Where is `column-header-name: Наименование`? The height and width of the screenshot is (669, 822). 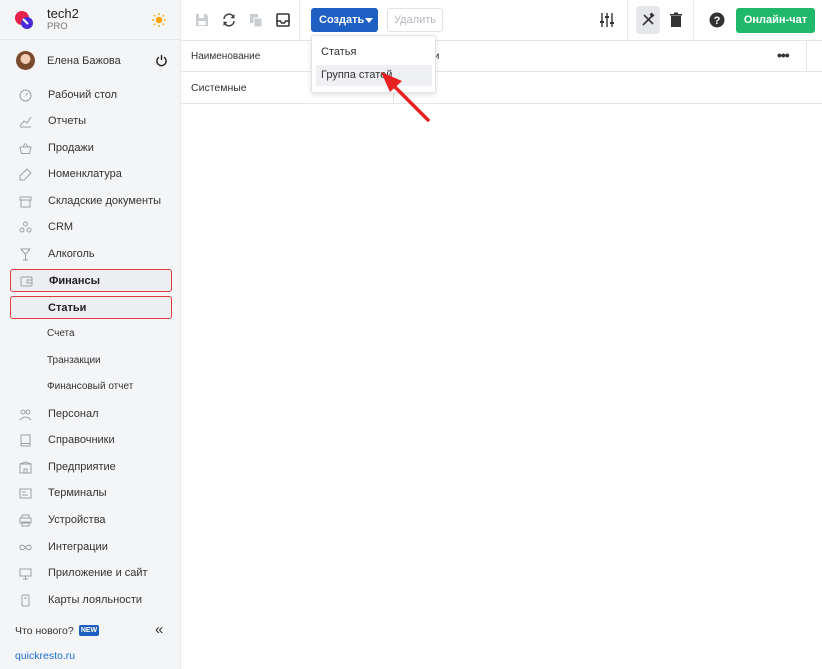
column-header-name: Наименование is located at coordinates (225, 56).